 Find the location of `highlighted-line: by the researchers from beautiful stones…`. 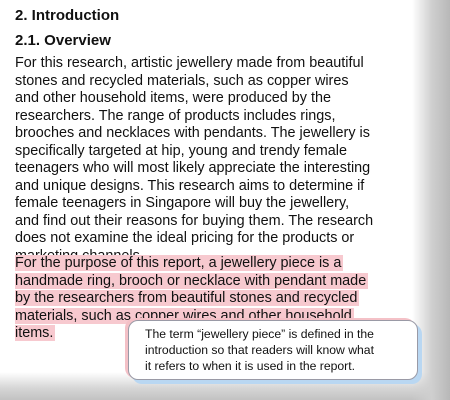

highlighted-line: by the researchers from beautiful stones… is located at coordinates (191, 299).